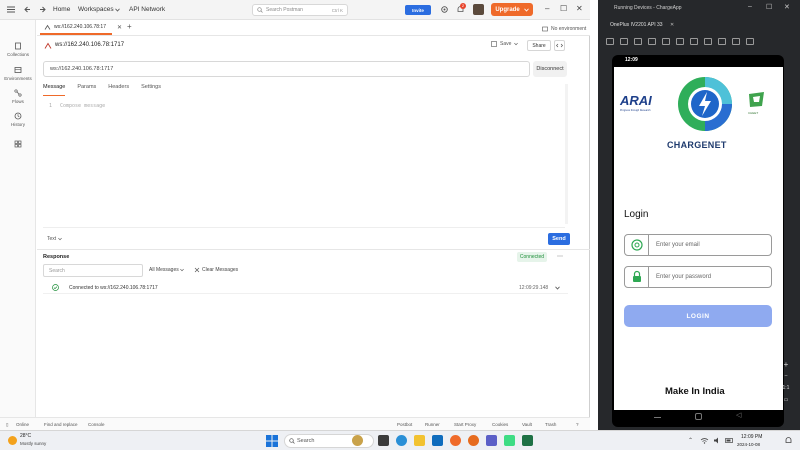 The image size is (800, 450). I want to click on weather-description: Mostly sunny, so click(33, 443).